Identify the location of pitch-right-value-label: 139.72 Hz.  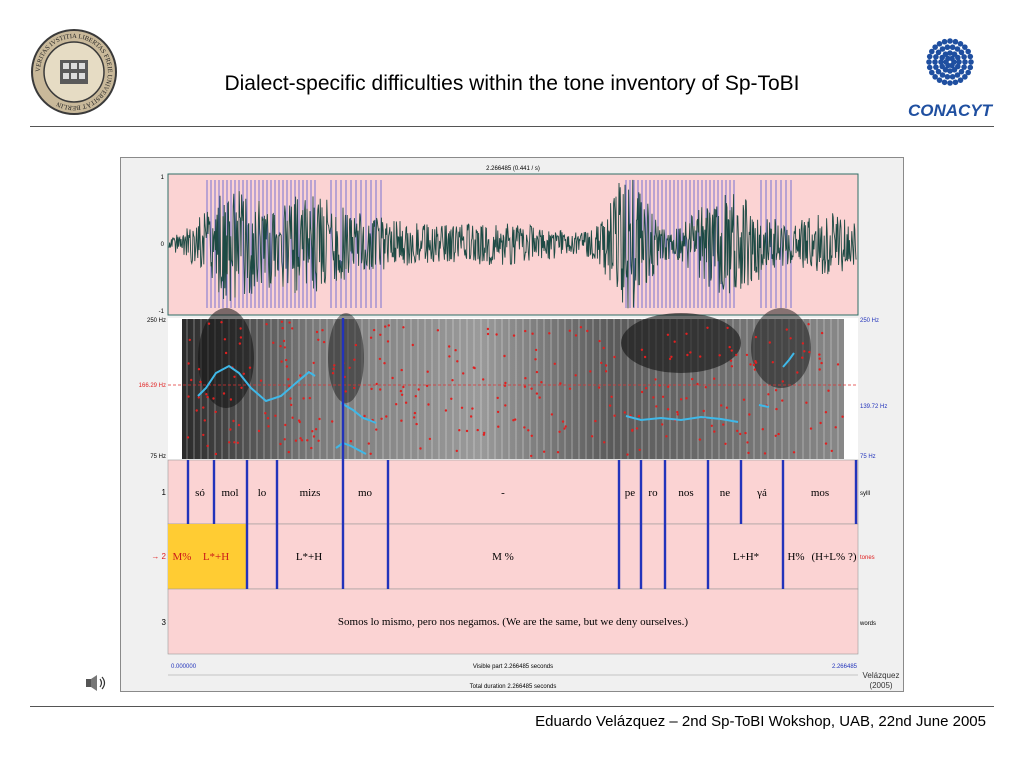
(873, 407).